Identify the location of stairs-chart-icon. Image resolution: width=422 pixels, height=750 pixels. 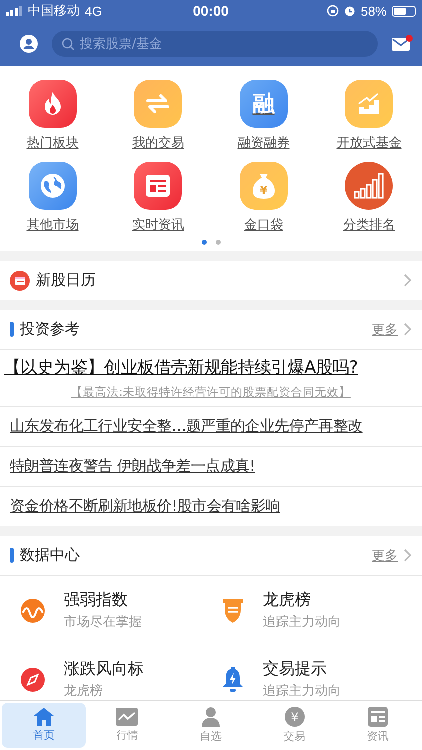
(369, 104).